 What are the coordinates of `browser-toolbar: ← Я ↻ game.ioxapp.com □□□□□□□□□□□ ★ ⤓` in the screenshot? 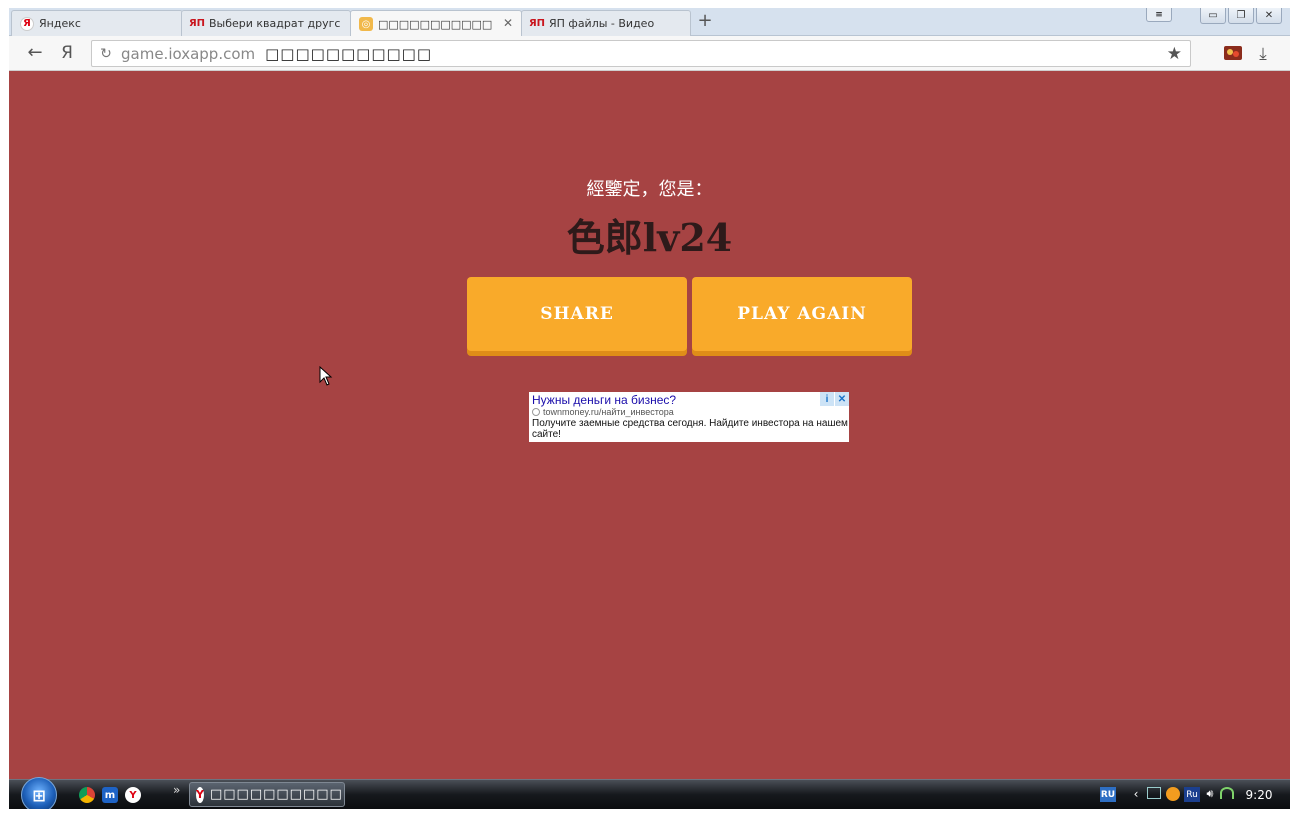 It's located at (649, 53).